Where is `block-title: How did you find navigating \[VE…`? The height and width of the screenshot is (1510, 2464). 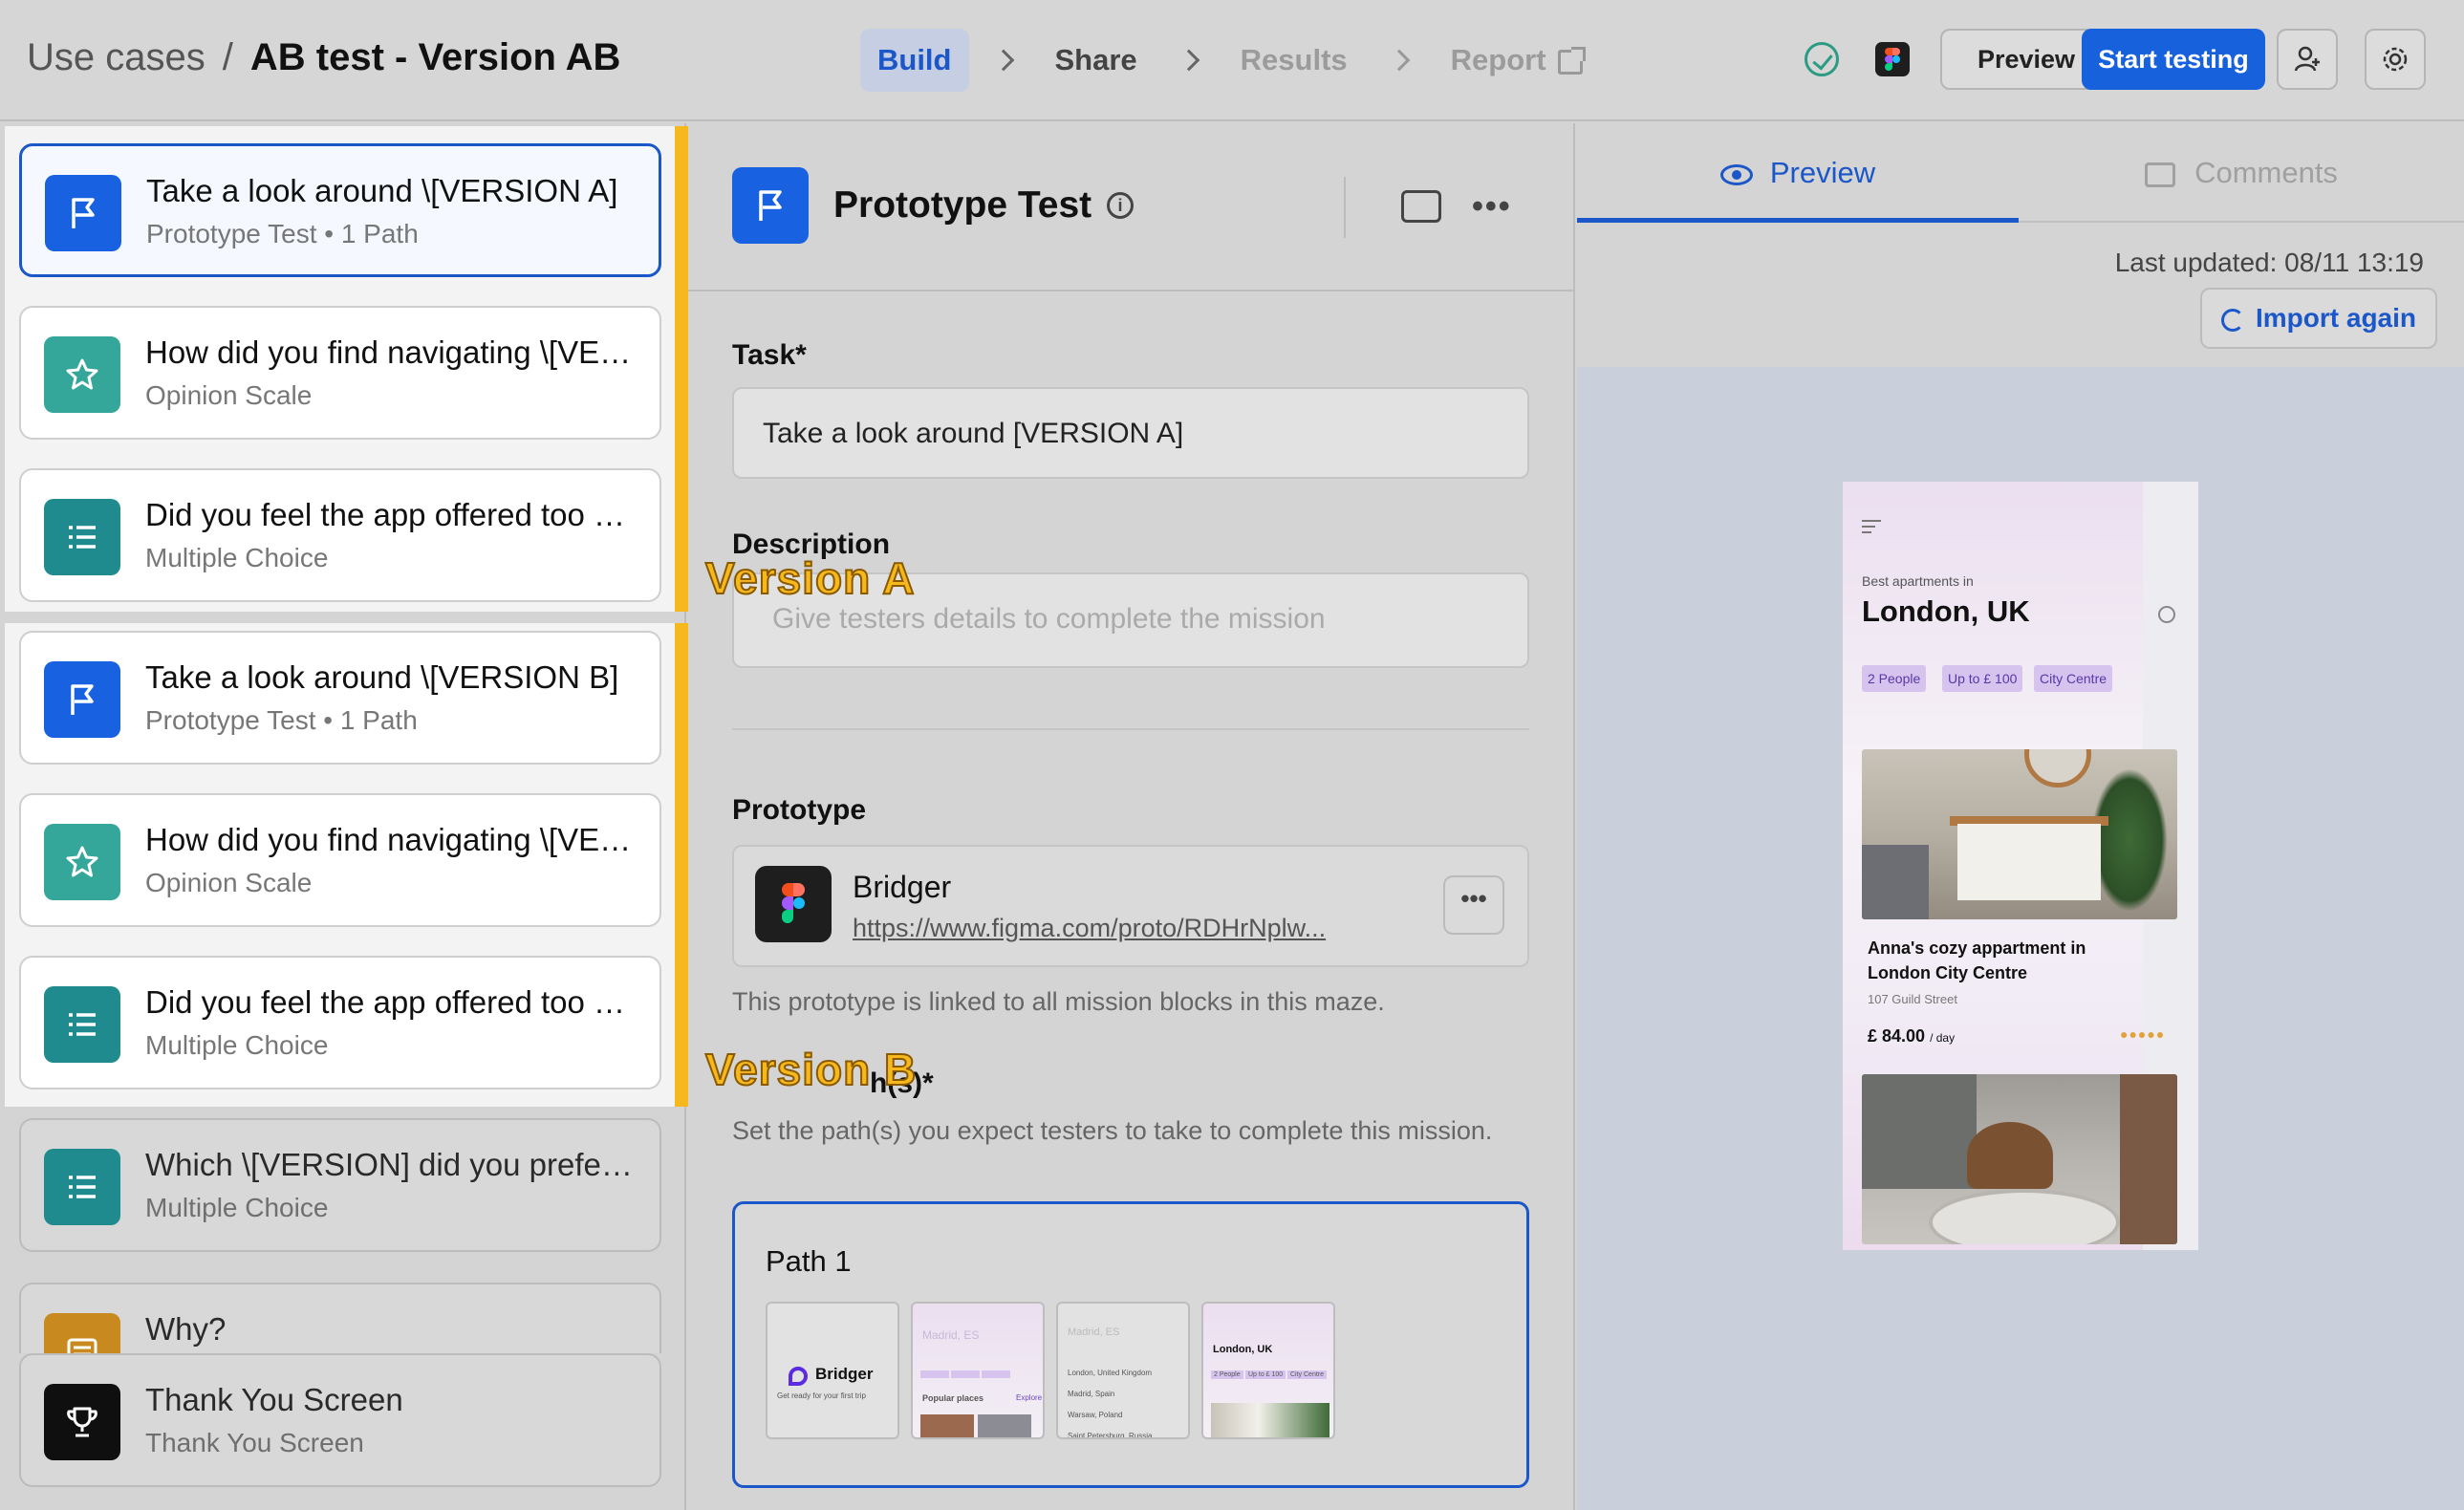 block-title: How did you find navigating \[VE… is located at coordinates (389, 352).